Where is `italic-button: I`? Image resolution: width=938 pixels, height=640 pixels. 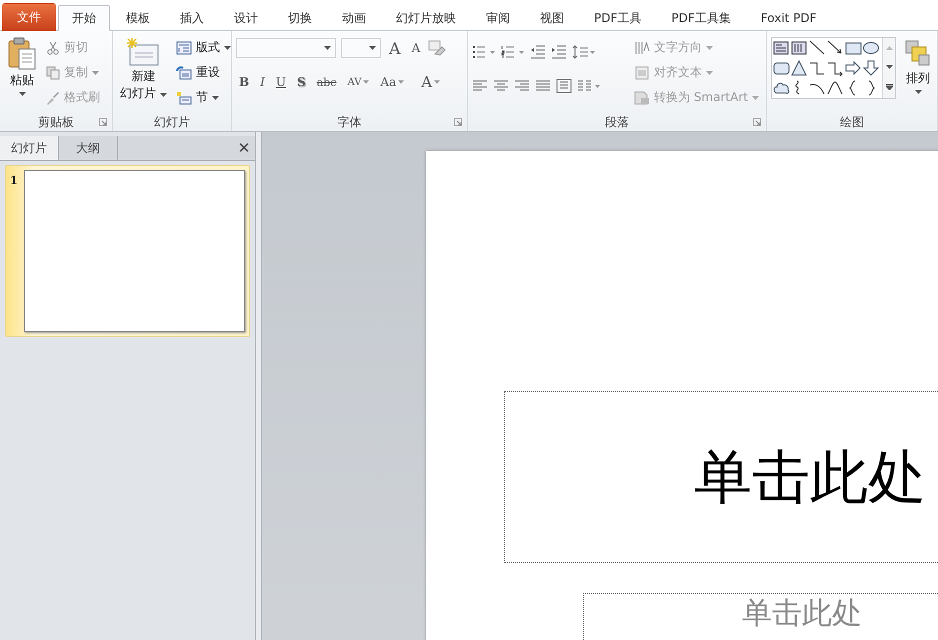
italic-button: I is located at coordinates (262, 82).